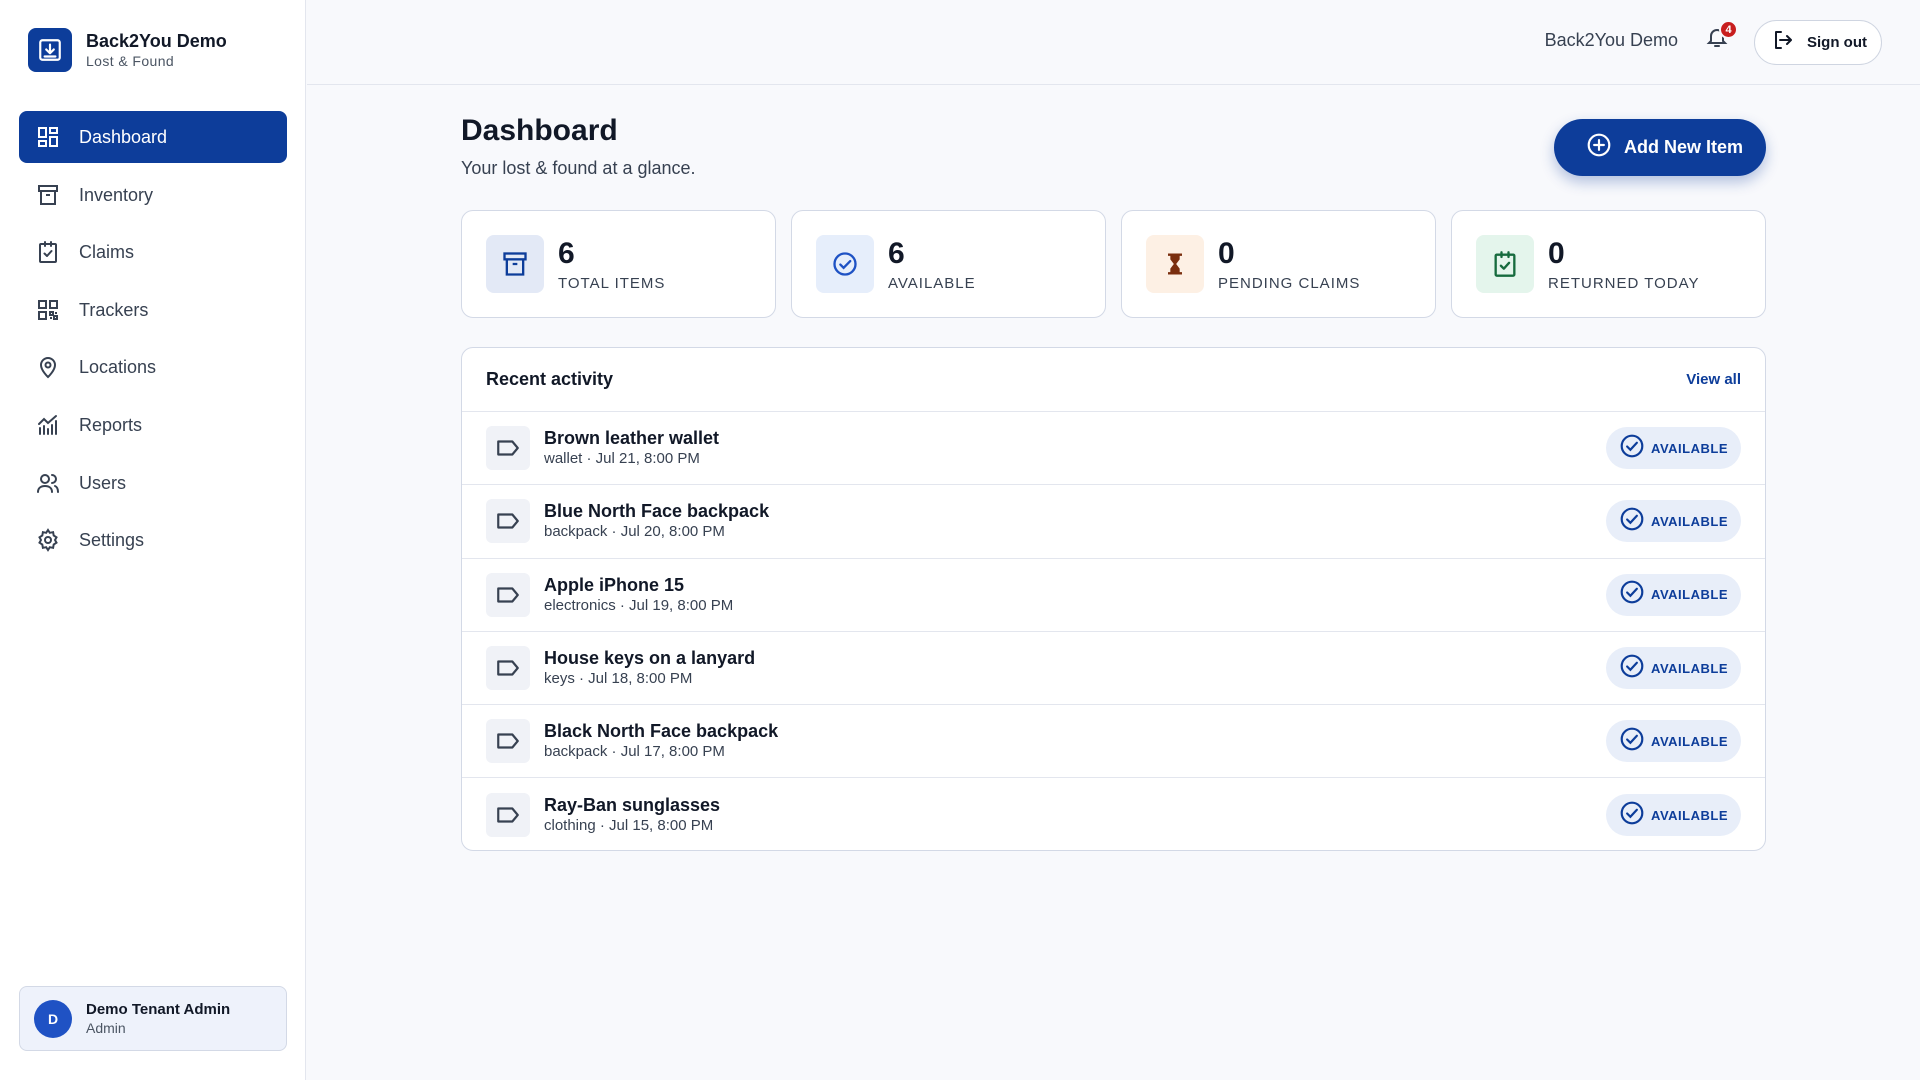  What do you see at coordinates (158, 1009) in the screenshot?
I see `user-name: Demo Tenant Admin` at bounding box center [158, 1009].